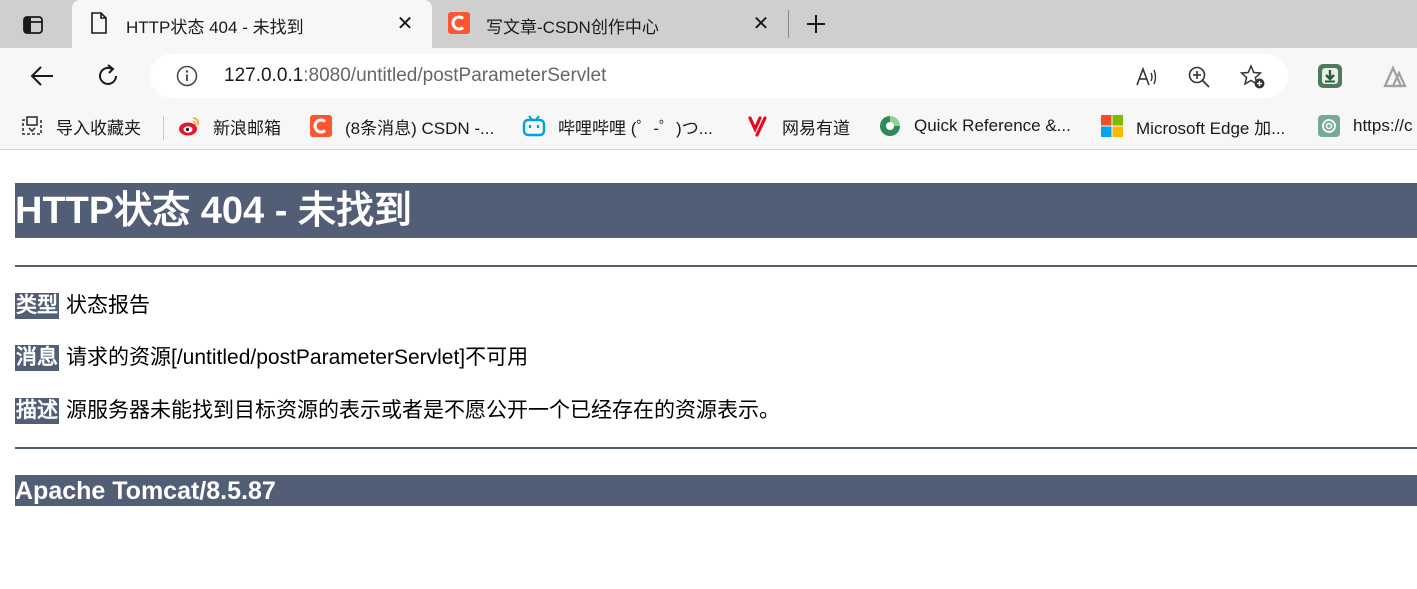 The width and height of the screenshot is (1417, 589). What do you see at coordinates (788, 24) in the screenshot?
I see `tab-divider` at bounding box center [788, 24].